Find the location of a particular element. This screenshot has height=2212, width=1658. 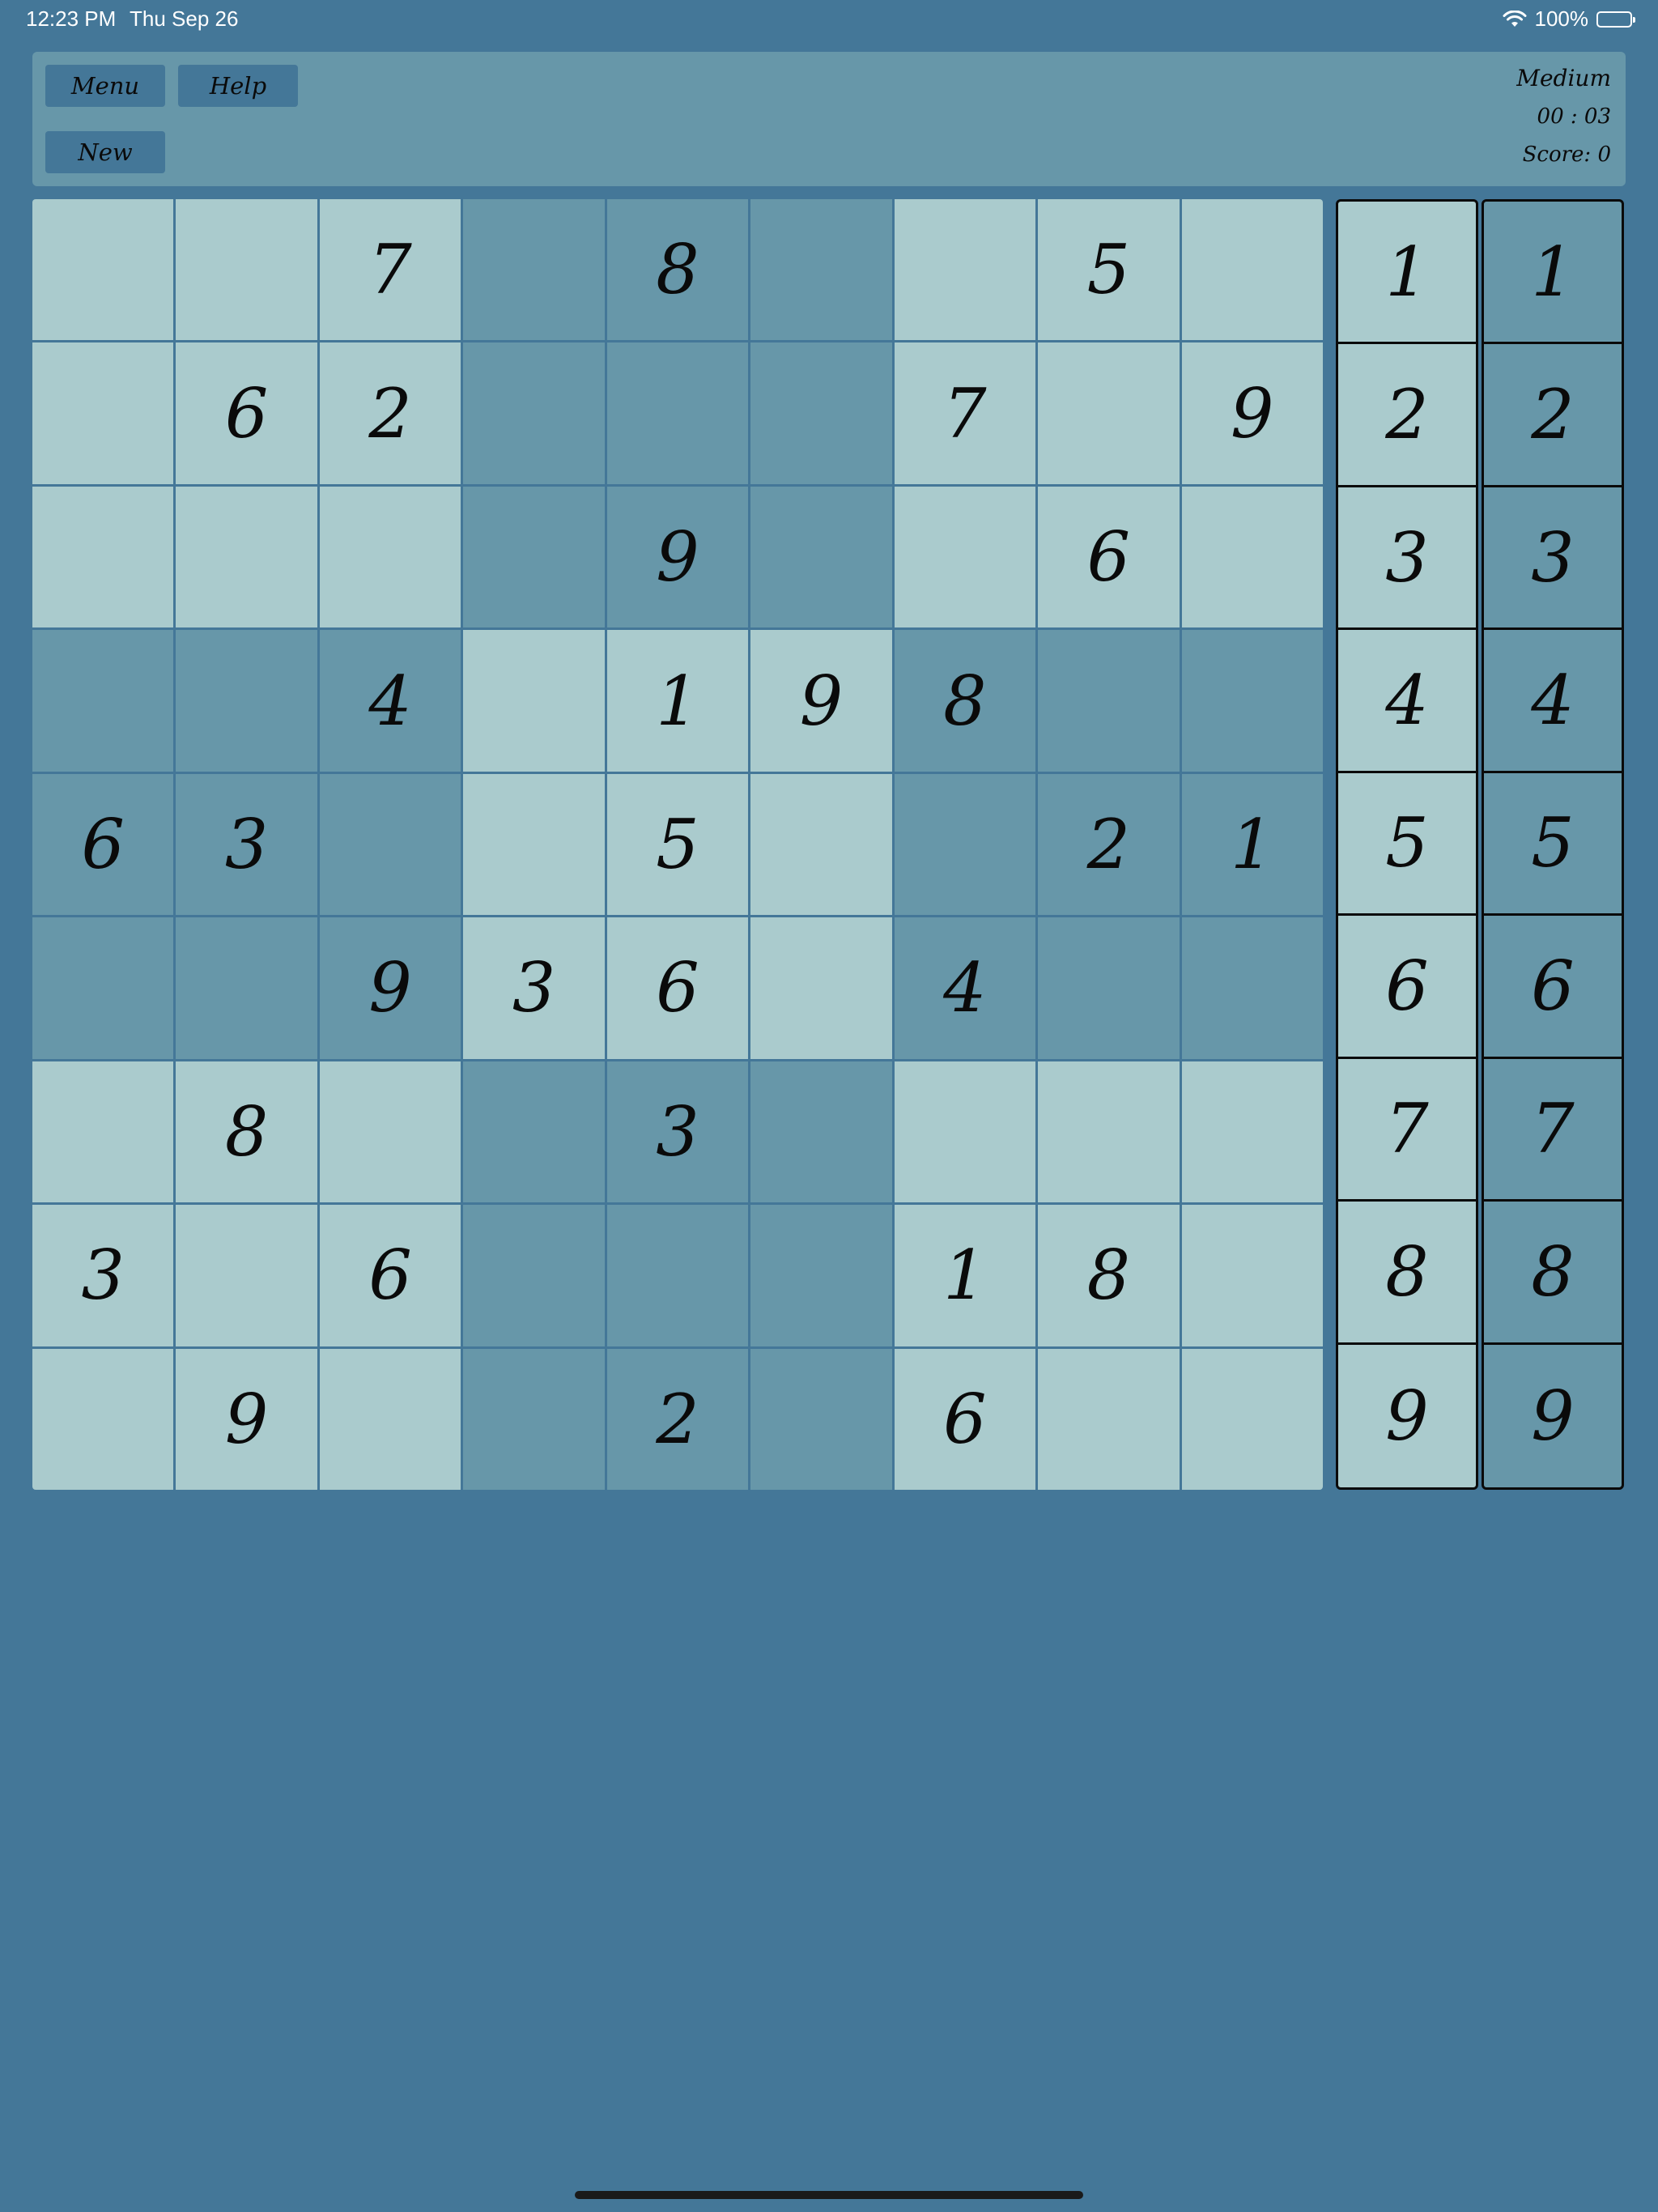

number-key: 5 is located at coordinates (1407, 845).